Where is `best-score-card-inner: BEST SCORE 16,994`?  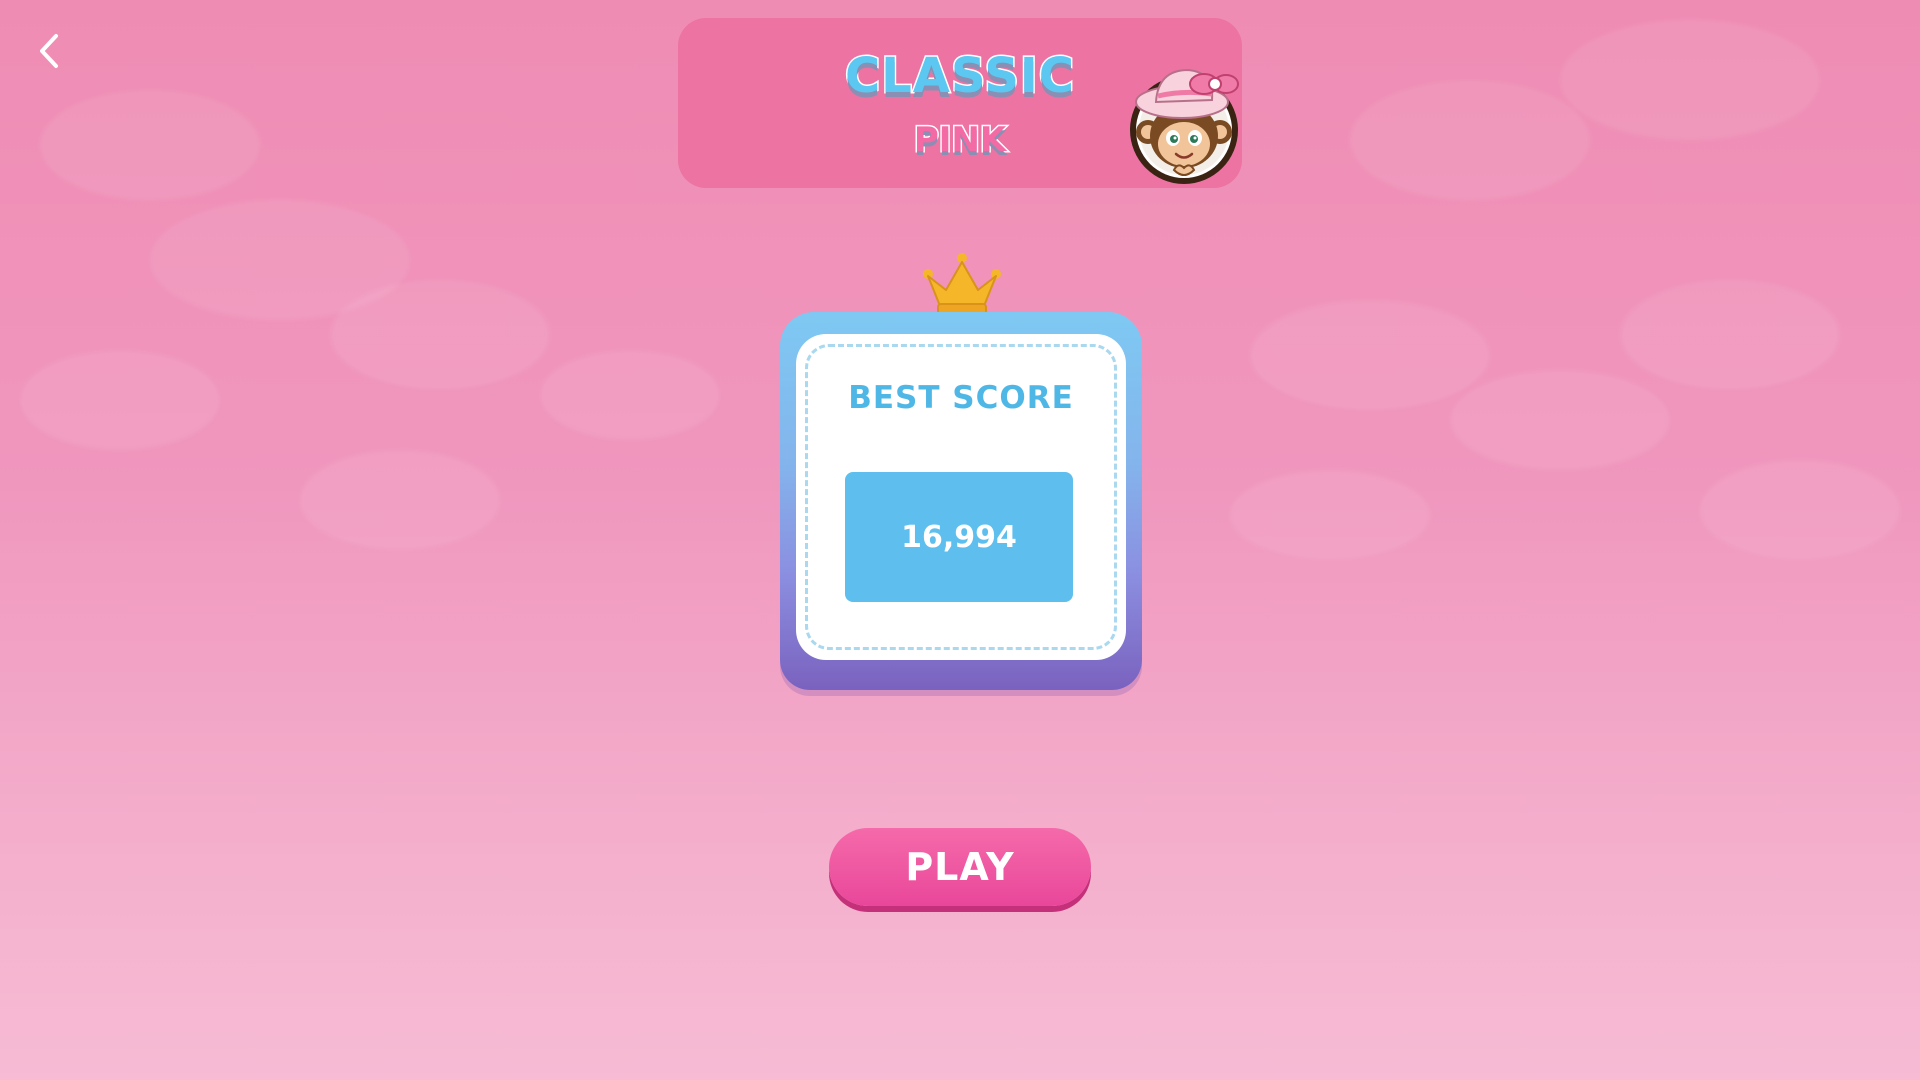
best-score-card-inner: BEST SCORE 16,994 is located at coordinates (961, 497).